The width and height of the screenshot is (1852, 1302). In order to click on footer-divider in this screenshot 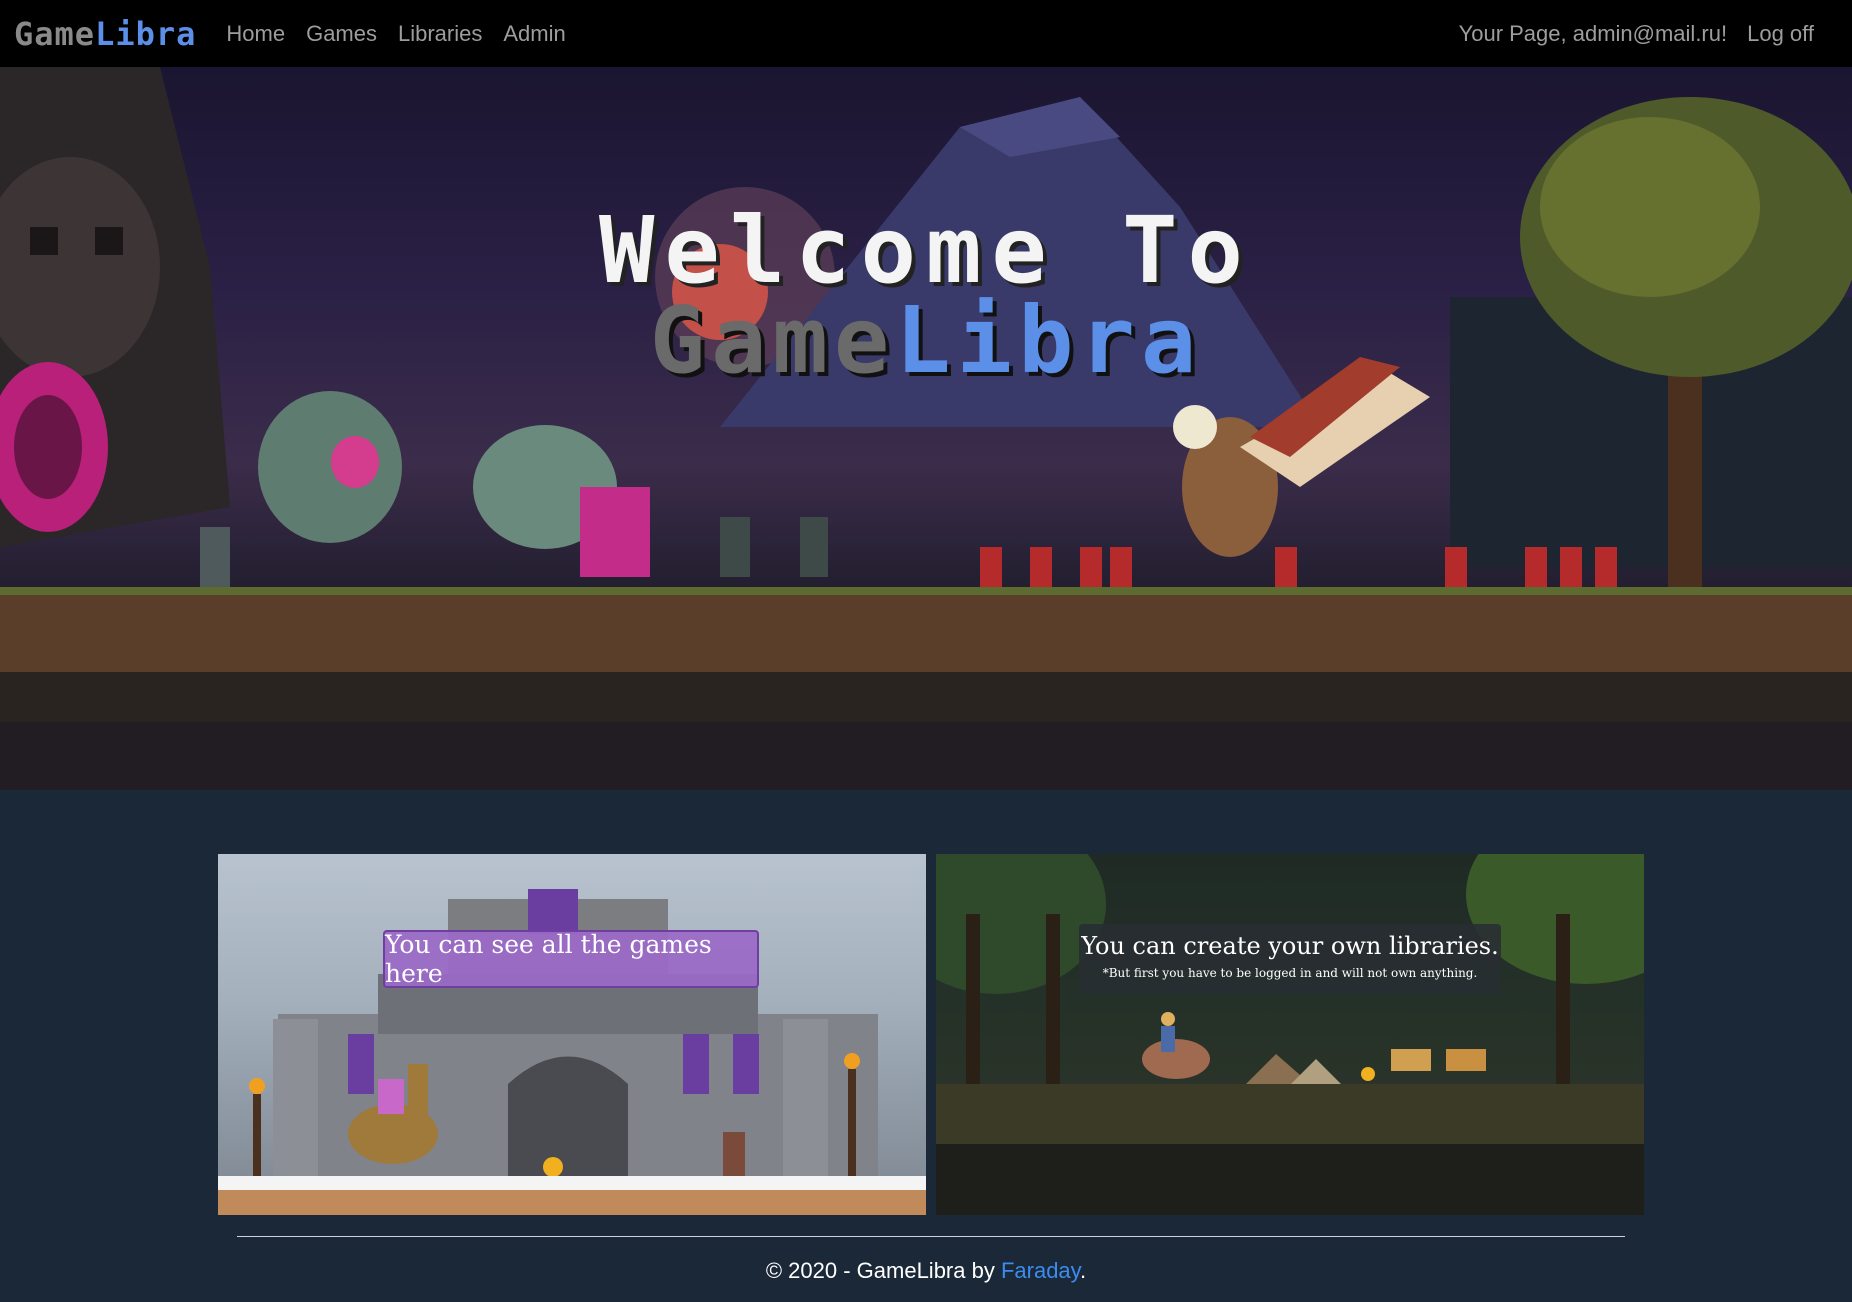, I will do `click(931, 1236)`.